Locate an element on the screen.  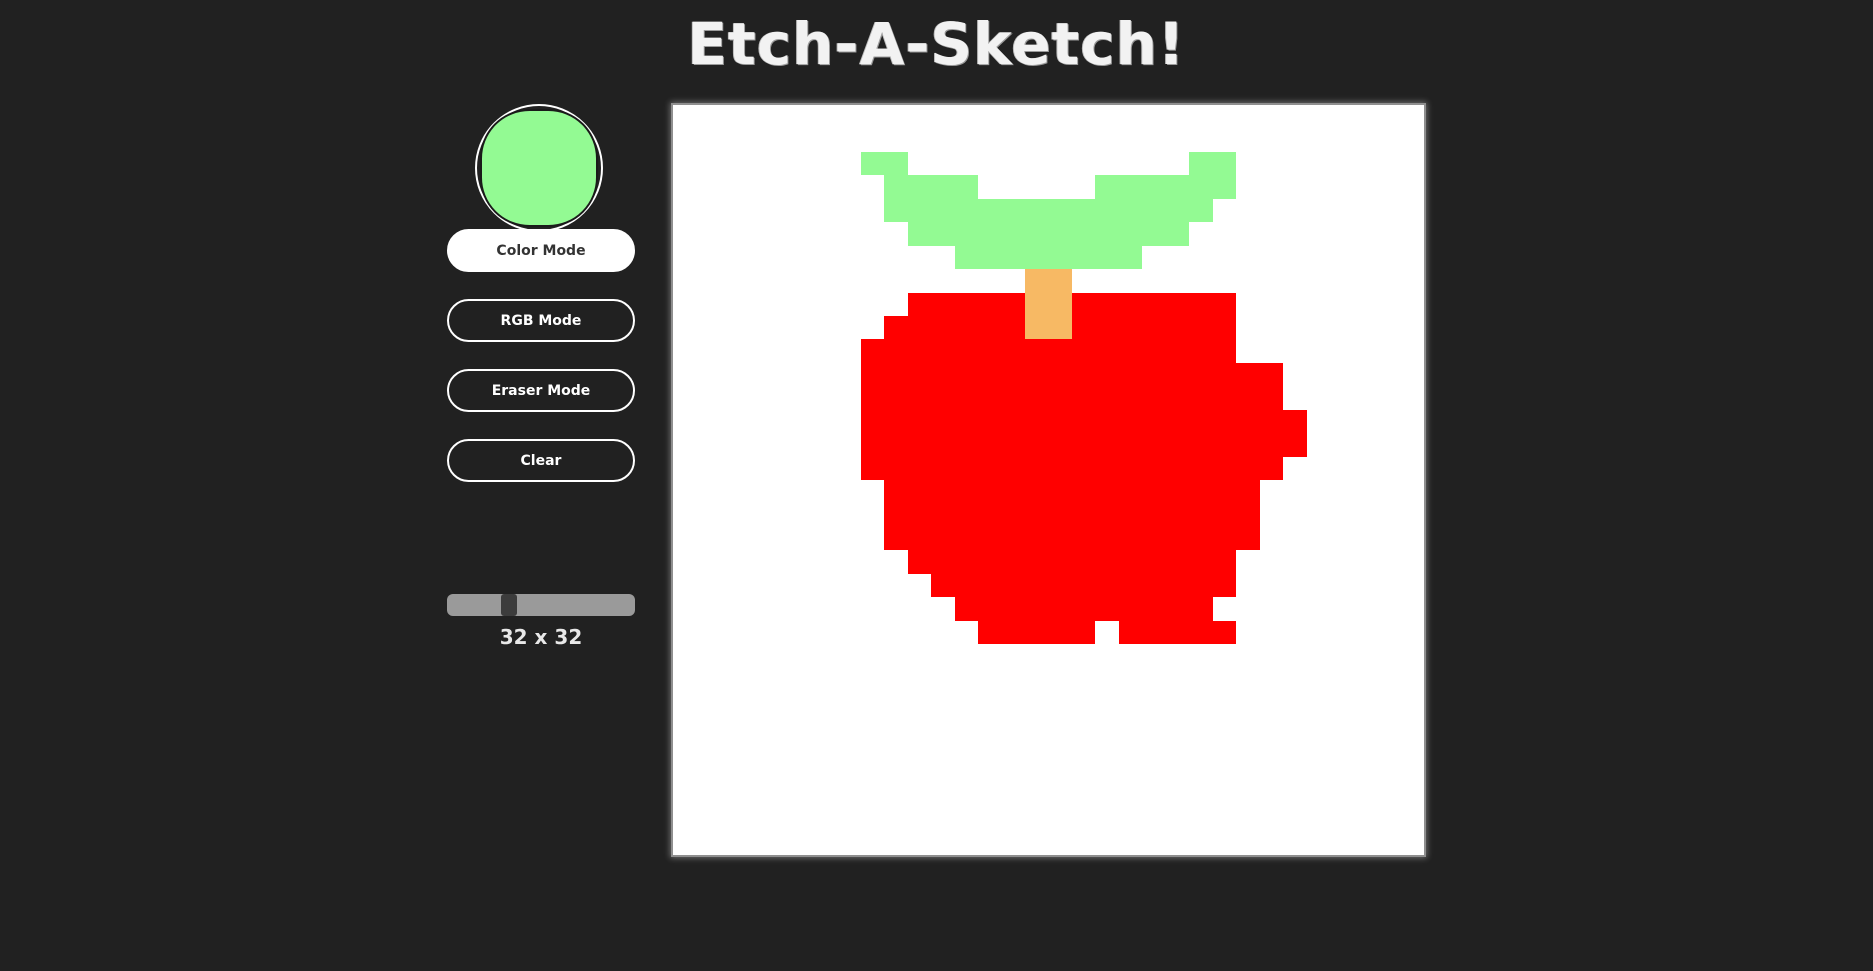
rgb-mode-button: RGB Mode is located at coordinates (541, 320).